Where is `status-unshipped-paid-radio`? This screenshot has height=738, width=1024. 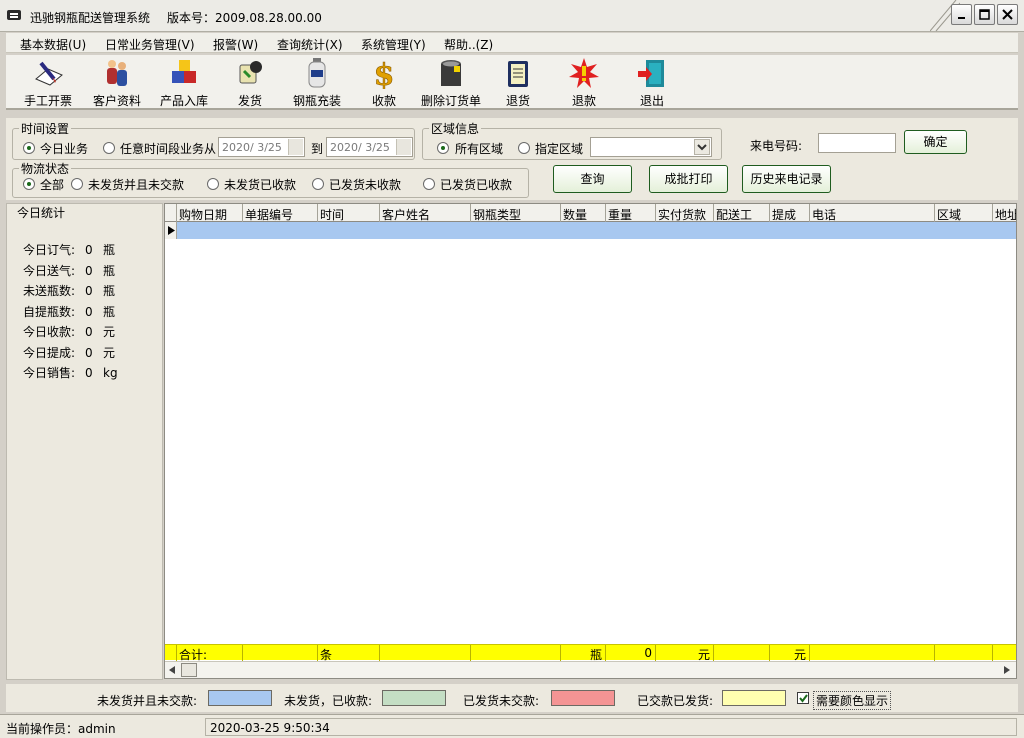 status-unshipped-paid-radio is located at coordinates (213, 184).